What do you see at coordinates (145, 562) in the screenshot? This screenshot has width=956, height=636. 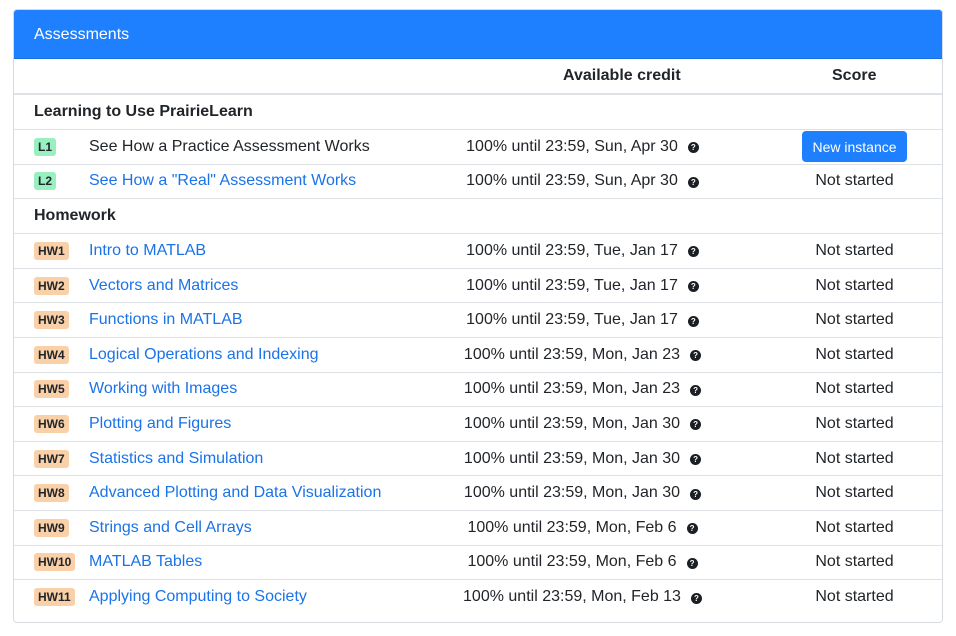 I see `assessment-link: MATLAB Tables` at bounding box center [145, 562].